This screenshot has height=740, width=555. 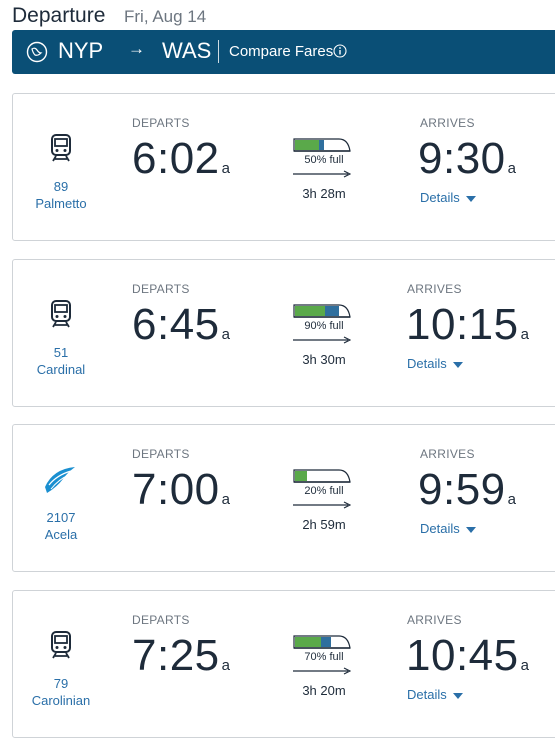 I want to click on departure-header: Departure Fri, Aug 14, so click(x=277, y=15).